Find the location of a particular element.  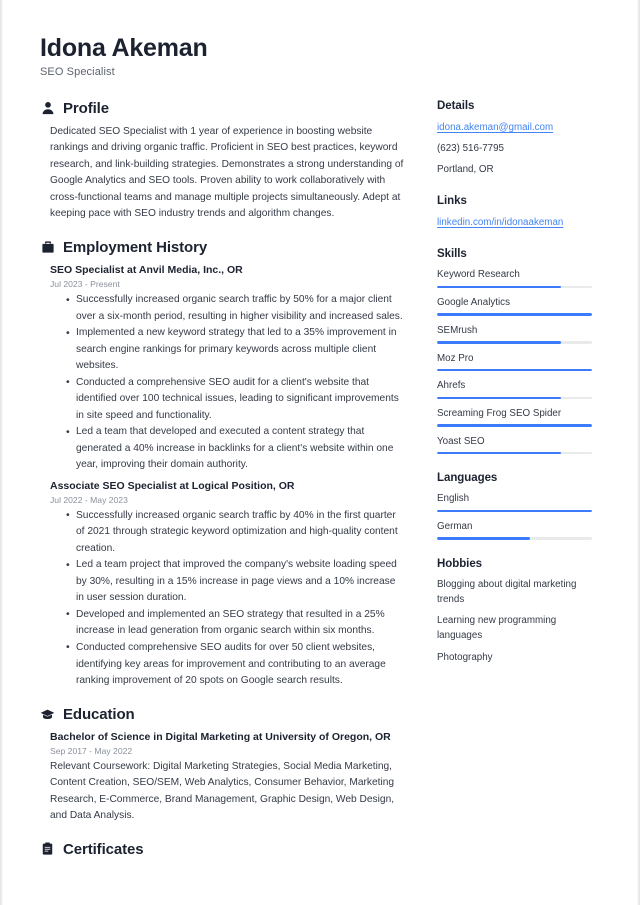

briefcase-icon is located at coordinates (47, 247).